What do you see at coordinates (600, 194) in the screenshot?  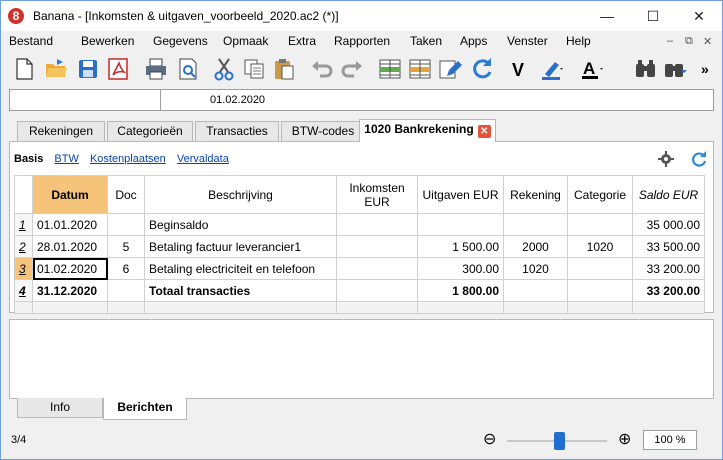 I see `col-header-categorie: Categorie` at bounding box center [600, 194].